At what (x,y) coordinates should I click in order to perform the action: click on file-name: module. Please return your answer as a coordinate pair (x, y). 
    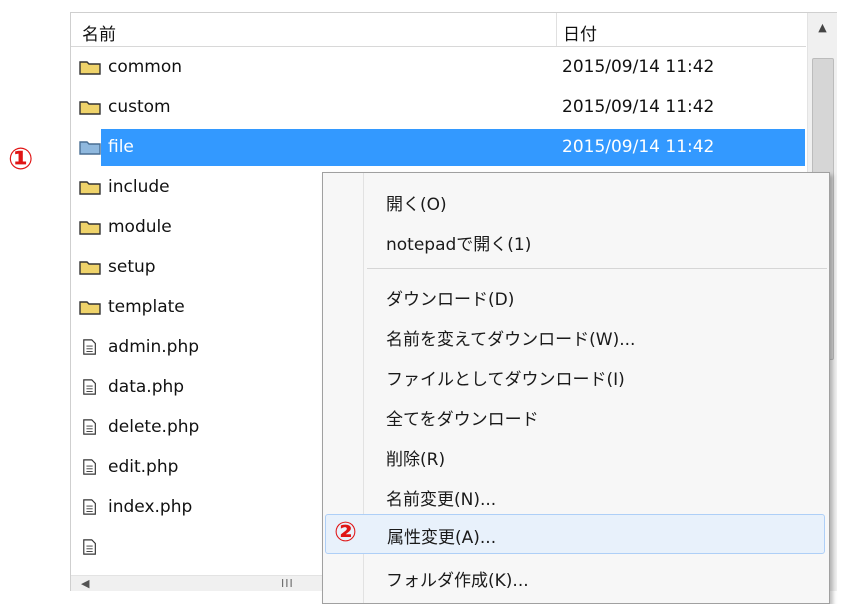
    Looking at the image, I should click on (140, 227).